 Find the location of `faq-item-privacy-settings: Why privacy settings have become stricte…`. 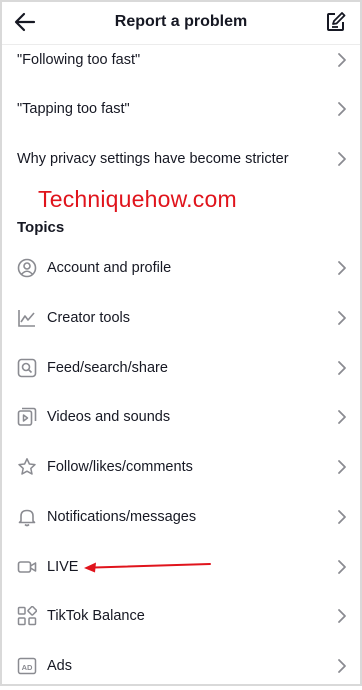

faq-item-privacy-settings: Why privacy settings have become stricte… is located at coordinates (181, 159).